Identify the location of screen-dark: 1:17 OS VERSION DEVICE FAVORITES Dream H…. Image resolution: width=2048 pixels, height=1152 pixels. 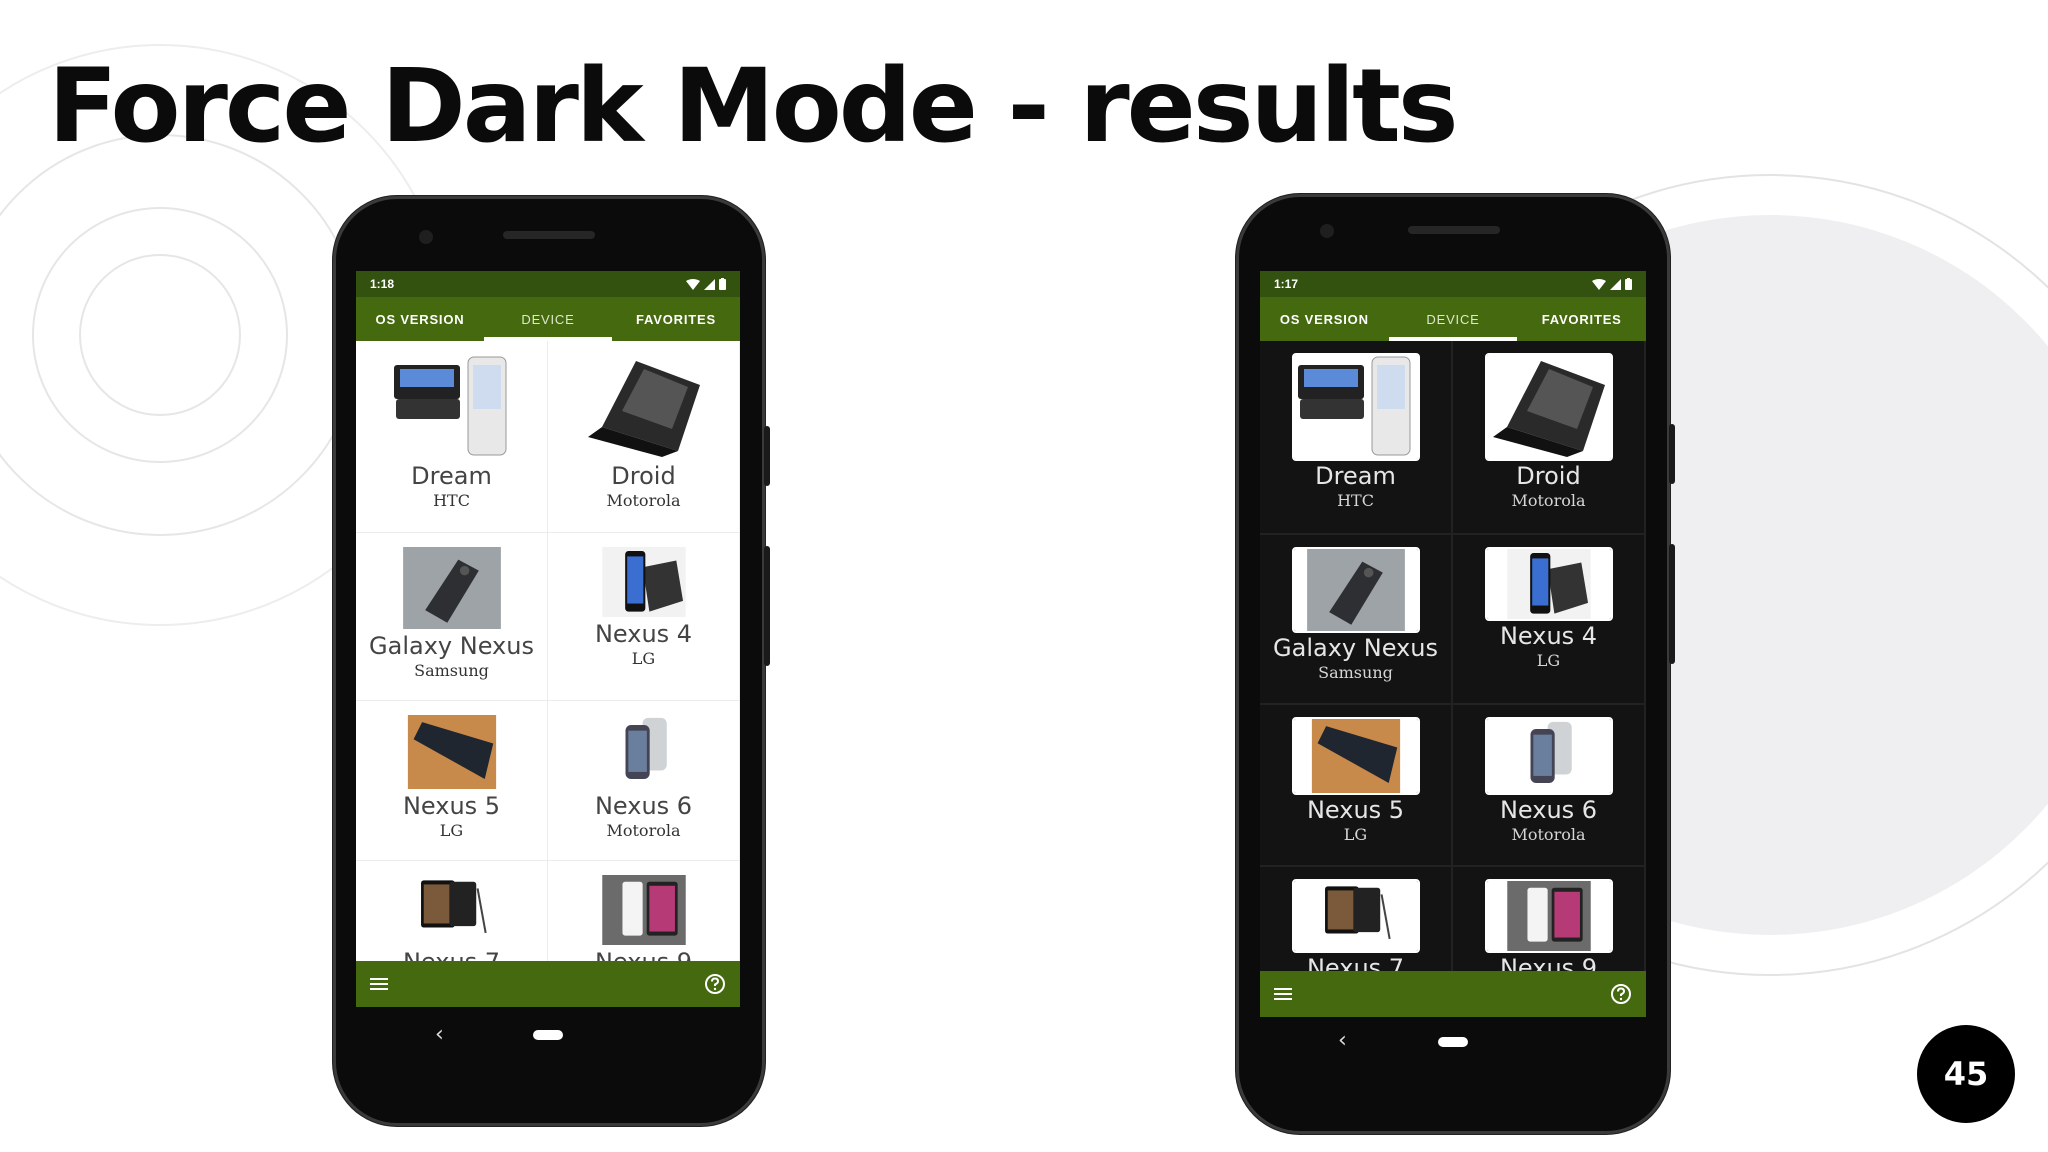
(1453, 644).